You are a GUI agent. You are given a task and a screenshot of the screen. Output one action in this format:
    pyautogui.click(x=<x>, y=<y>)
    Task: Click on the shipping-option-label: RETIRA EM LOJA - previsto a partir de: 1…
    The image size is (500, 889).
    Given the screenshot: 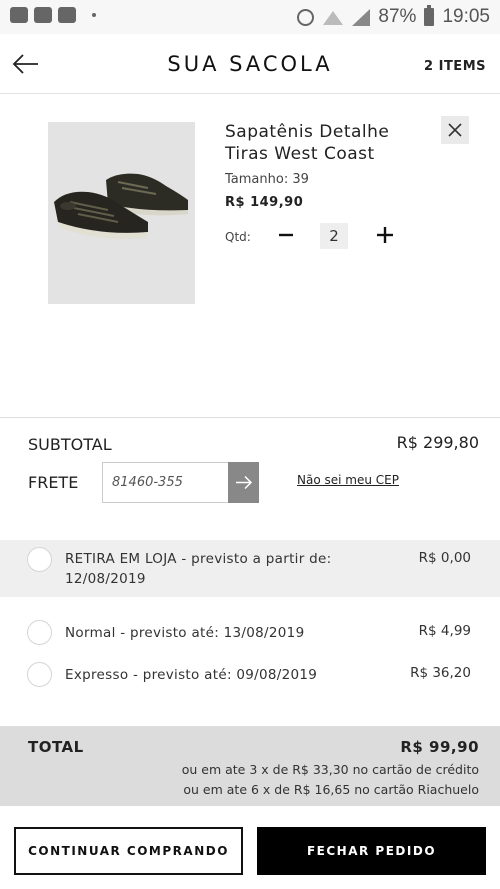 What is the action you would take?
    pyautogui.click(x=198, y=569)
    